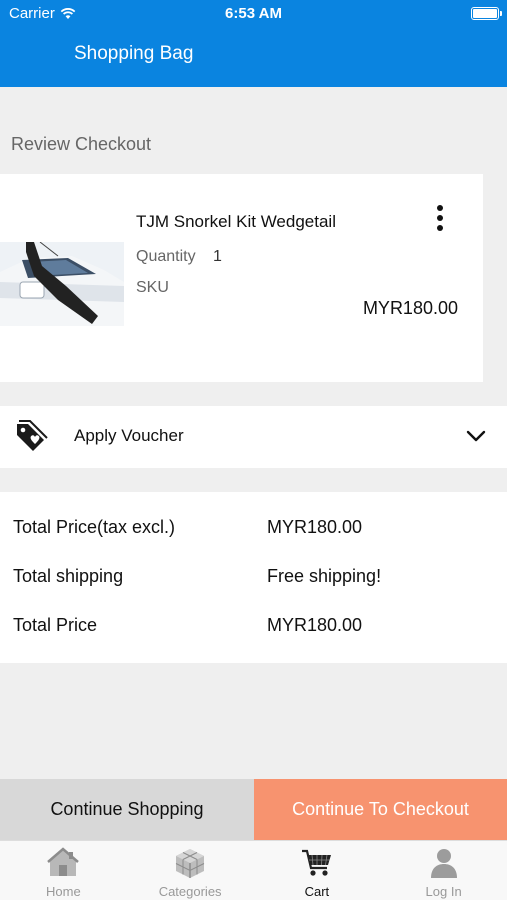  Describe the element at coordinates (443, 863) in the screenshot. I see `user-icon` at that location.